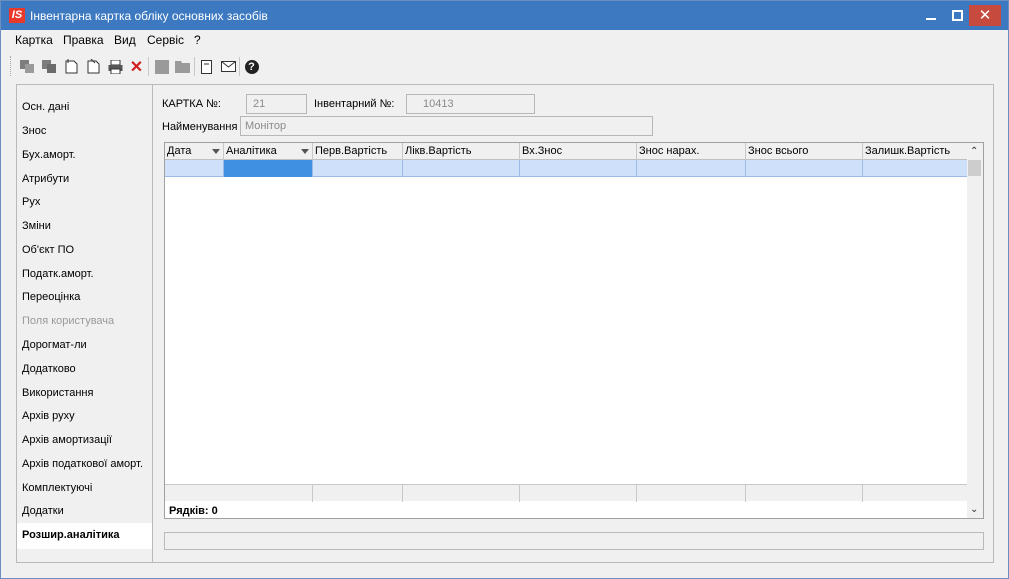 The height and width of the screenshot is (579, 1009). I want to click on menu-bar: Картка Правка Вид Сервіс ?, so click(504, 40).